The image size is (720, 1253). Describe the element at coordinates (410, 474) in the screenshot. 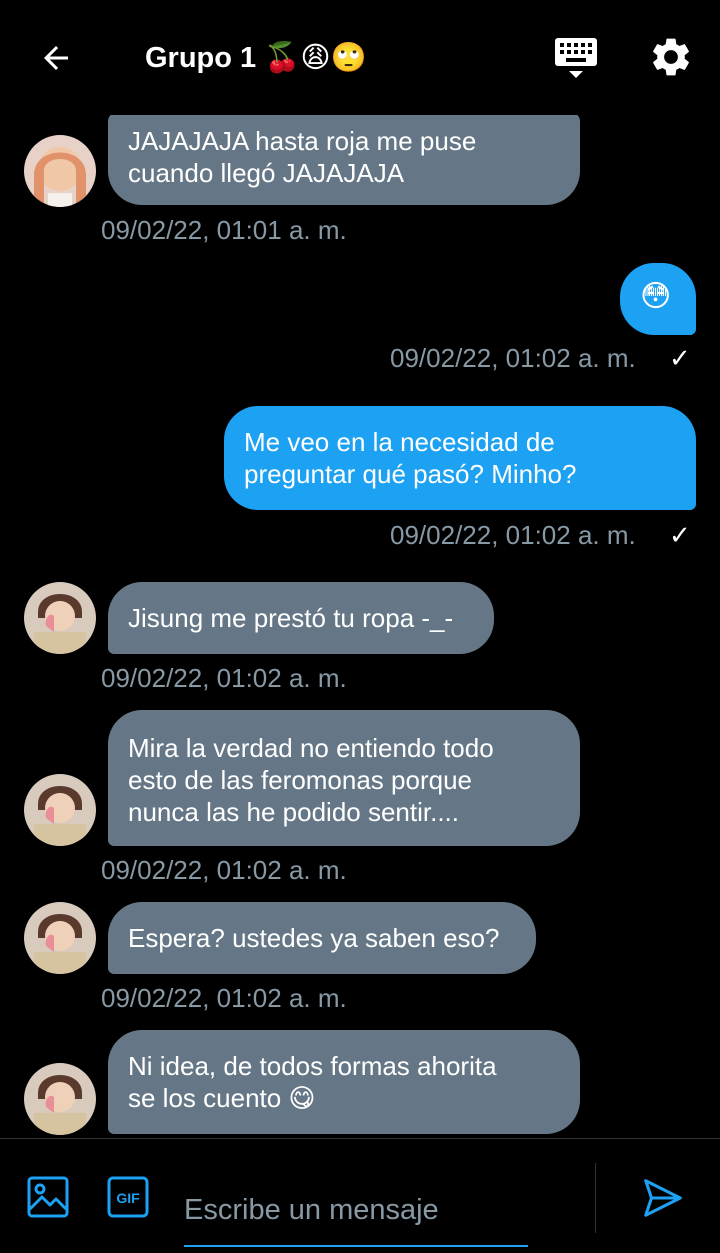

I see `message-text-line: preguntar qué pasó? Minho?` at that location.